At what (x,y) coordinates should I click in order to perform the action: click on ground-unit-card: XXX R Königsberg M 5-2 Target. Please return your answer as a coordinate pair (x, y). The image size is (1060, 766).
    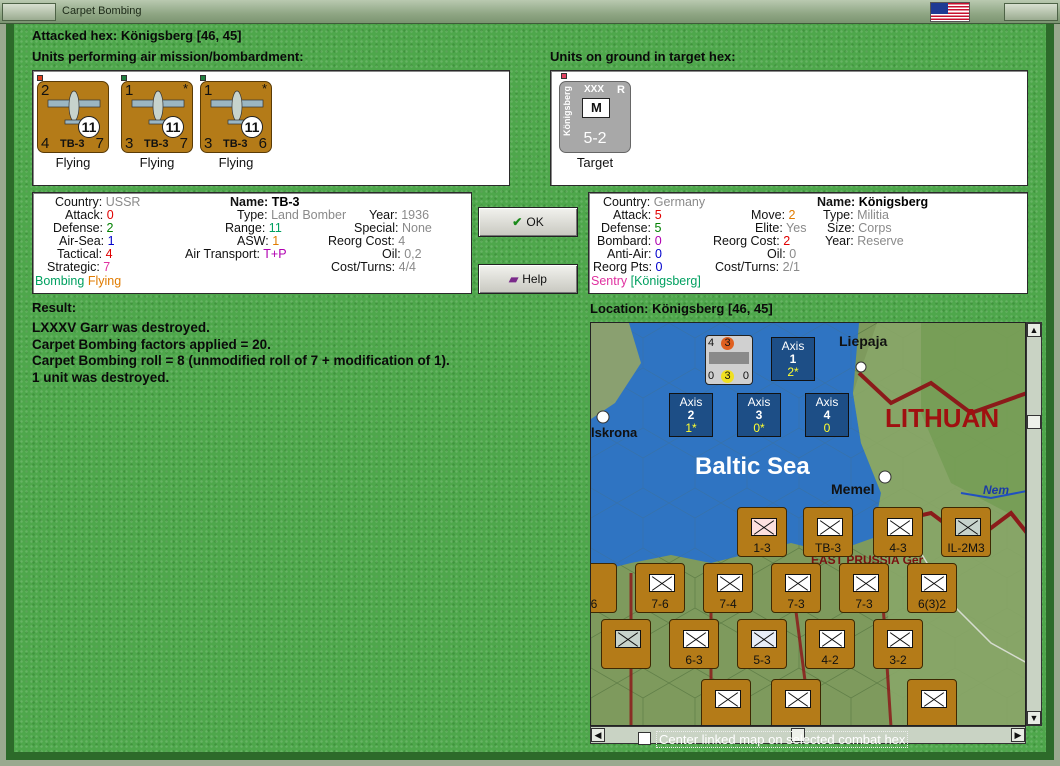
    Looking at the image, I should click on (595, 121).